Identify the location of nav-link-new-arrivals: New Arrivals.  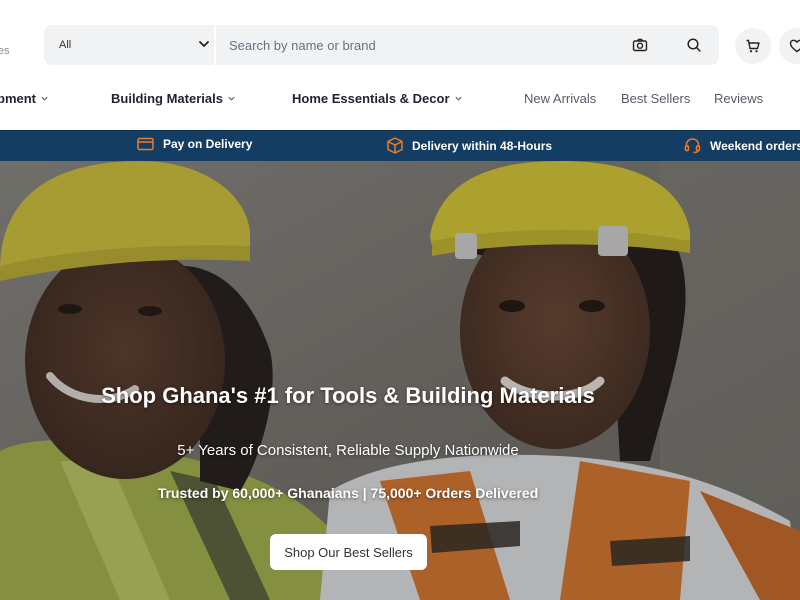
(560, 98).